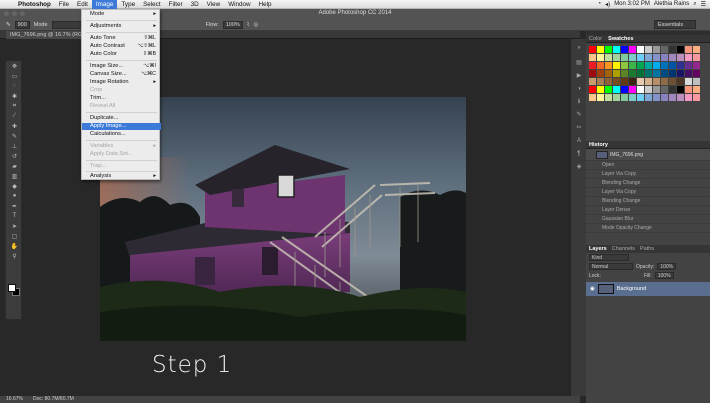  I want to click on tab-history: History, so click(598, 144).